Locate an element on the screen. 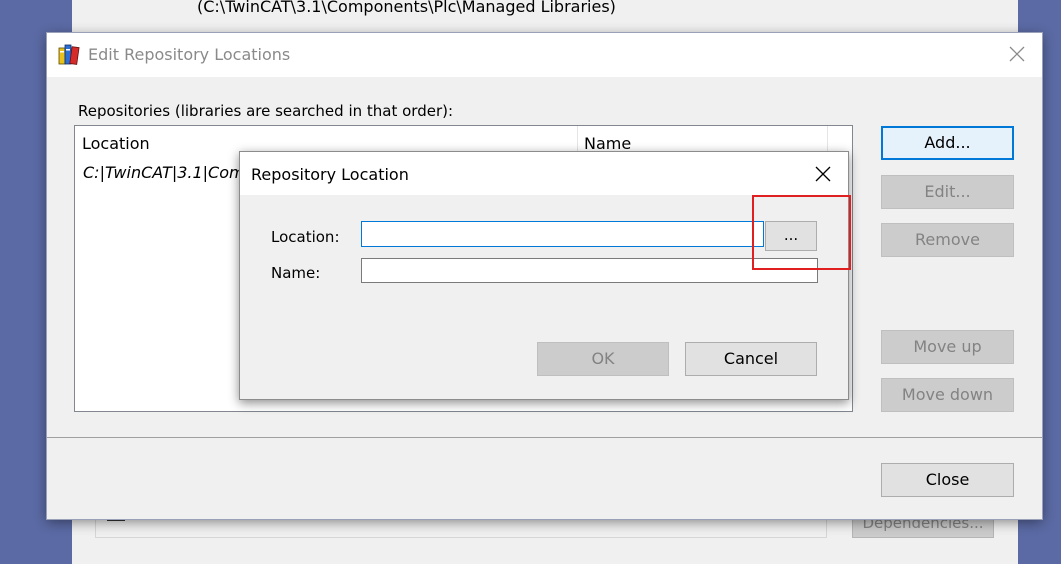  move-up-button: Move up is located at coordinates (947, 347).